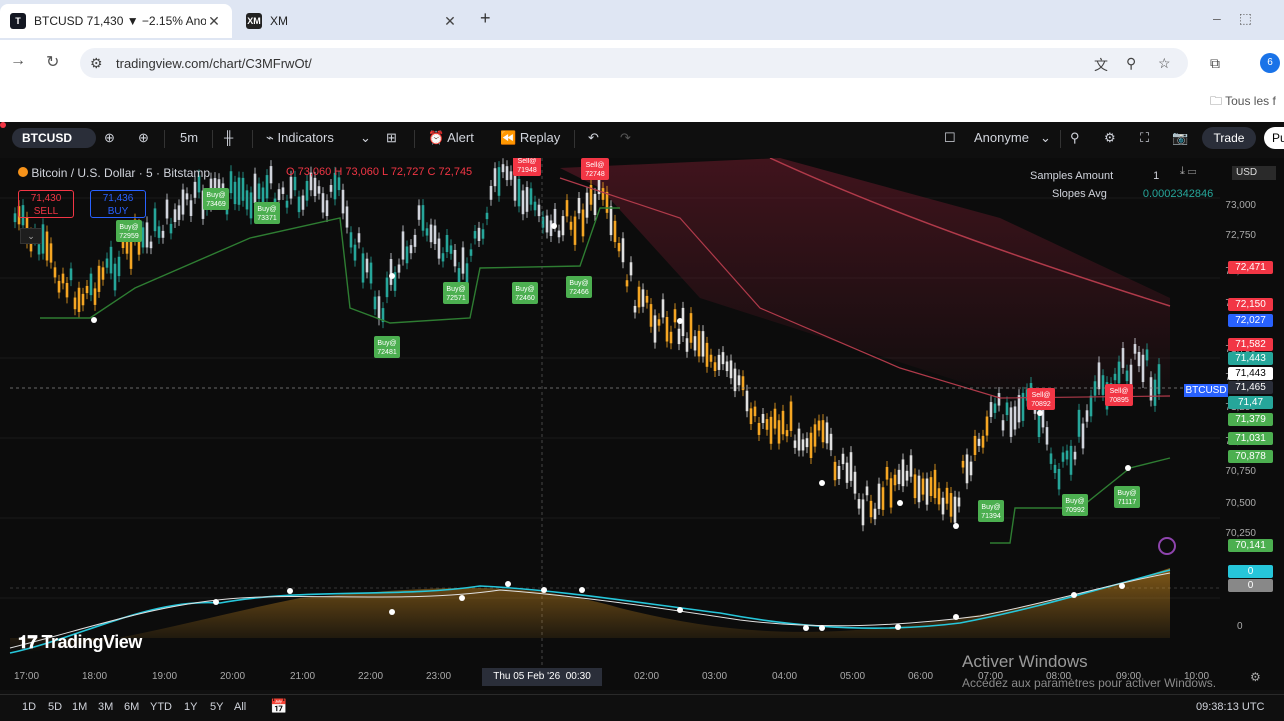 The width and height of the screenshot is (1284, 721). I want to click on account-checkbox-icon: ☐, so click(950, 138).